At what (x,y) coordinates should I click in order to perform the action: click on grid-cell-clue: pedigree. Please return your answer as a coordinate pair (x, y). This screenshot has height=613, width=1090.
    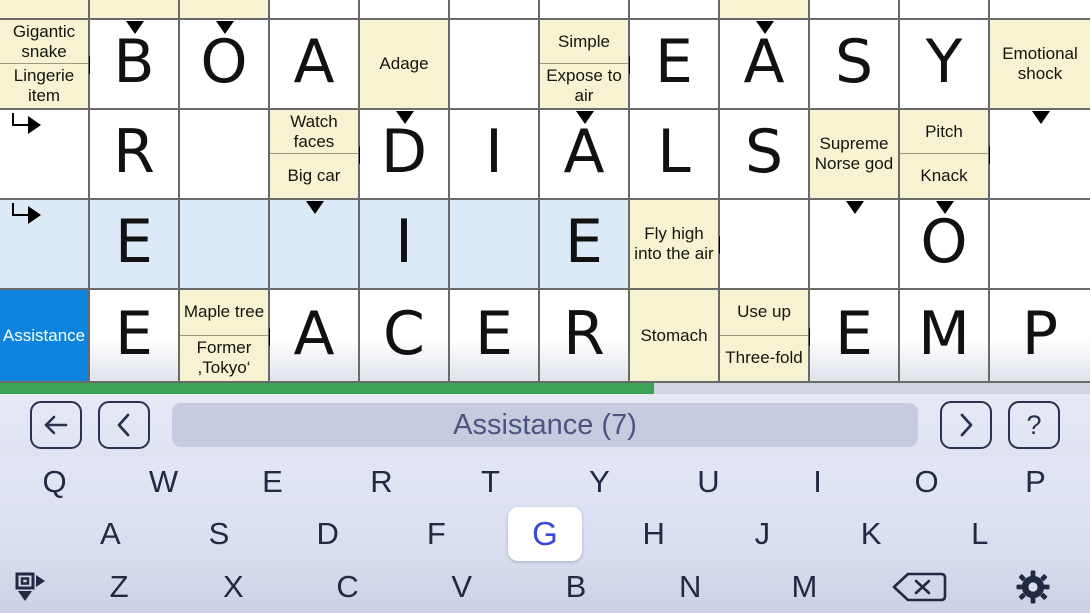
    Looking at the image, I should click on (135, 10).